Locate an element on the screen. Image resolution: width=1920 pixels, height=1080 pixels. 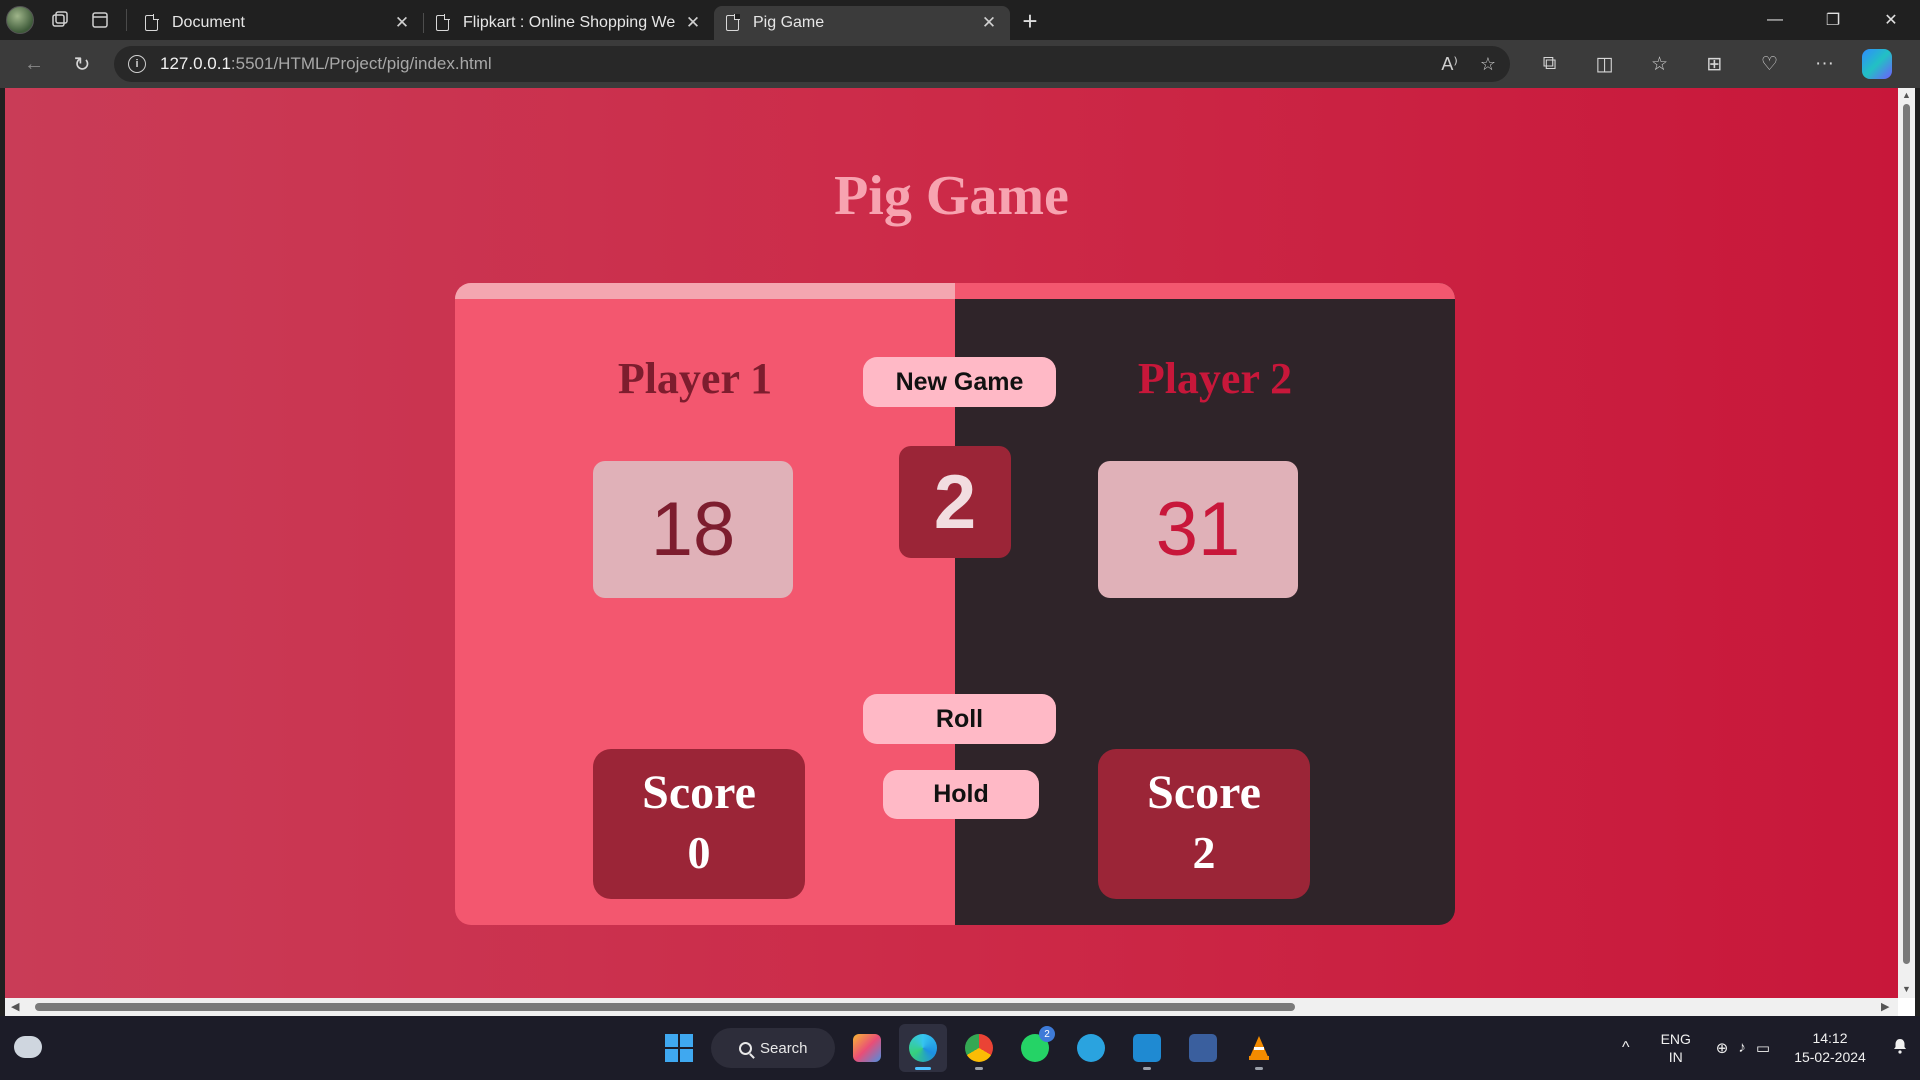
scroll-right-arrow-icon: ▶ is located at coordinates (1885, 1006).